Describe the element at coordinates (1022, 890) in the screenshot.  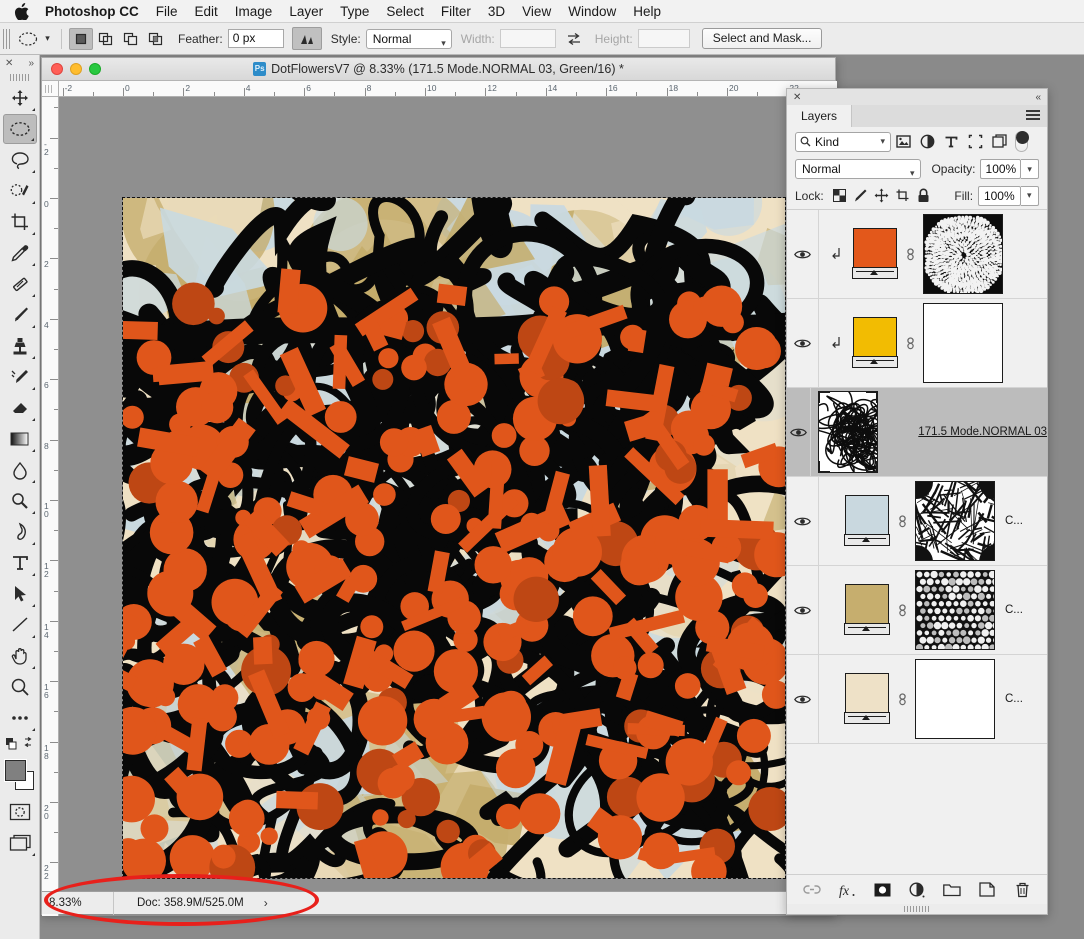
I see `delete-layer-icon` at that location.